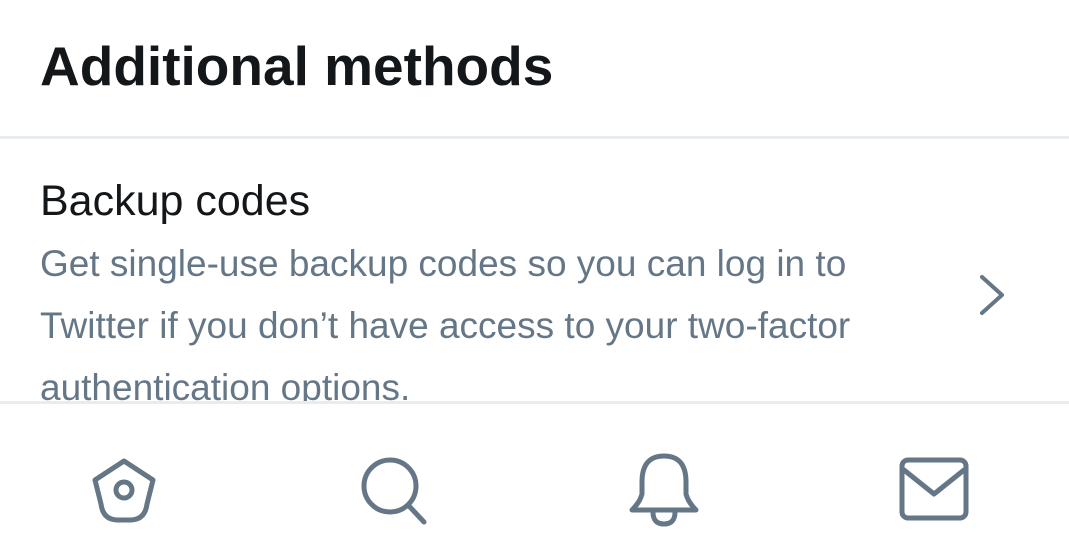 This screenshot has width=1069, height=560. What do you see at coordinates (297, 66) in the screenshot?
I see `section-title: Additional methods` at bounding box center [297, 66].